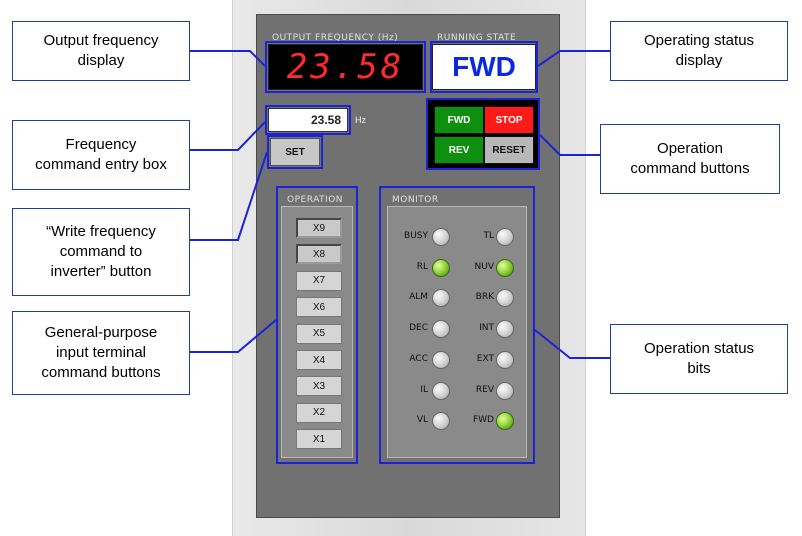 This screenshot has width=802, height=536. Describe the element at coordinates (699, 359) in the screenshot. I see `callout-operation-status-bits: Operation status bits` at that location.